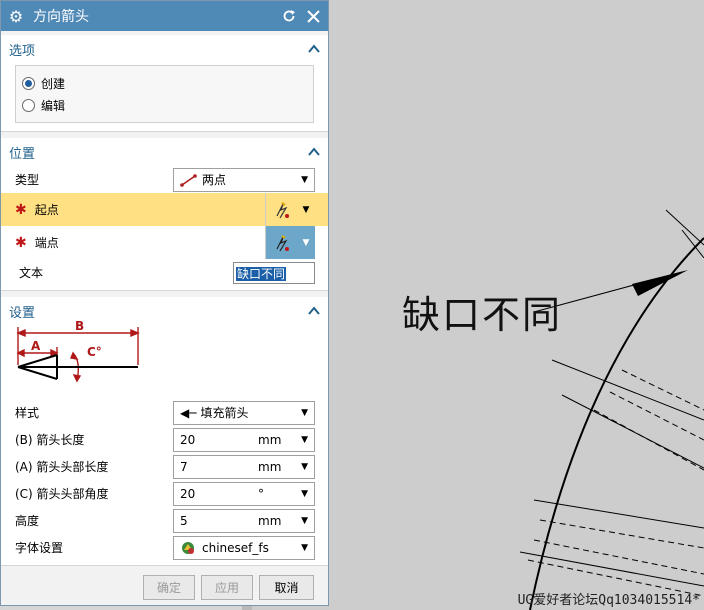 The width and height of the screenshot is (704, 610). I want to click on arrow-dimension-diagram: B A C°, so click(169, 354).